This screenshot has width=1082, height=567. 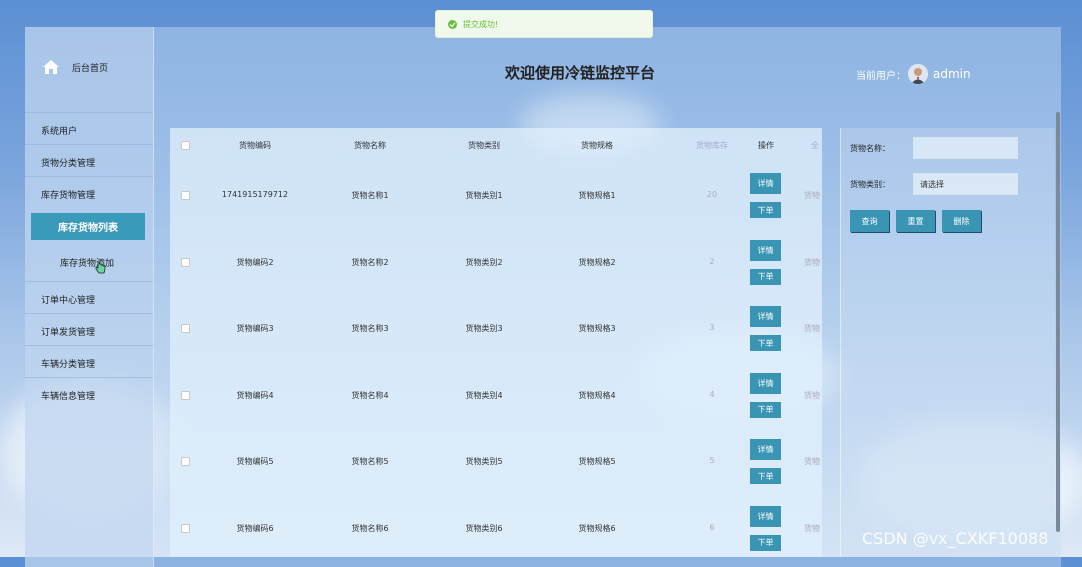 I want to click on header-stock: 货物库存, so click(x=712, y=145).